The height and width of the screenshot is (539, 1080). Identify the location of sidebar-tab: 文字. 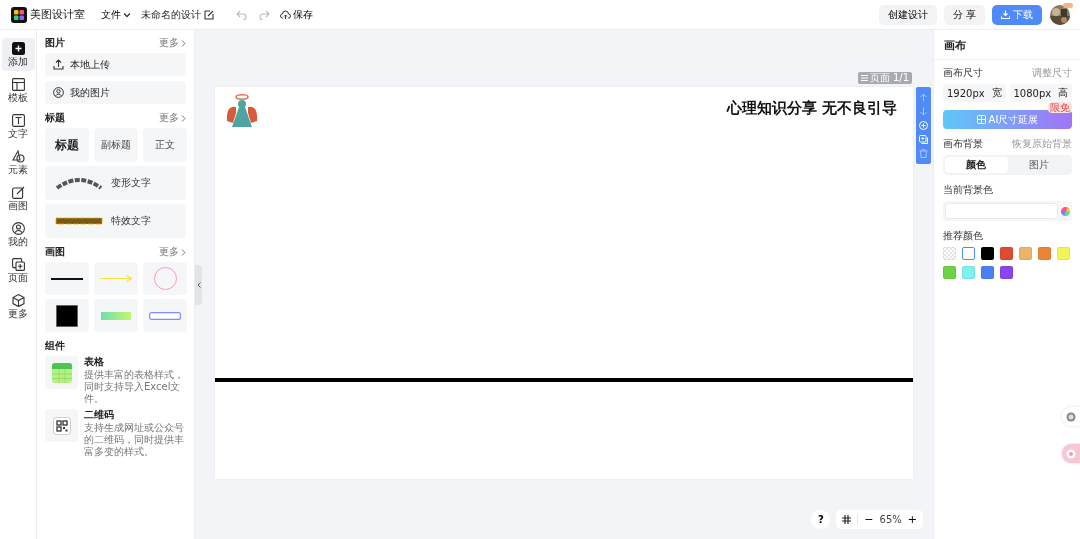
(18, 126).